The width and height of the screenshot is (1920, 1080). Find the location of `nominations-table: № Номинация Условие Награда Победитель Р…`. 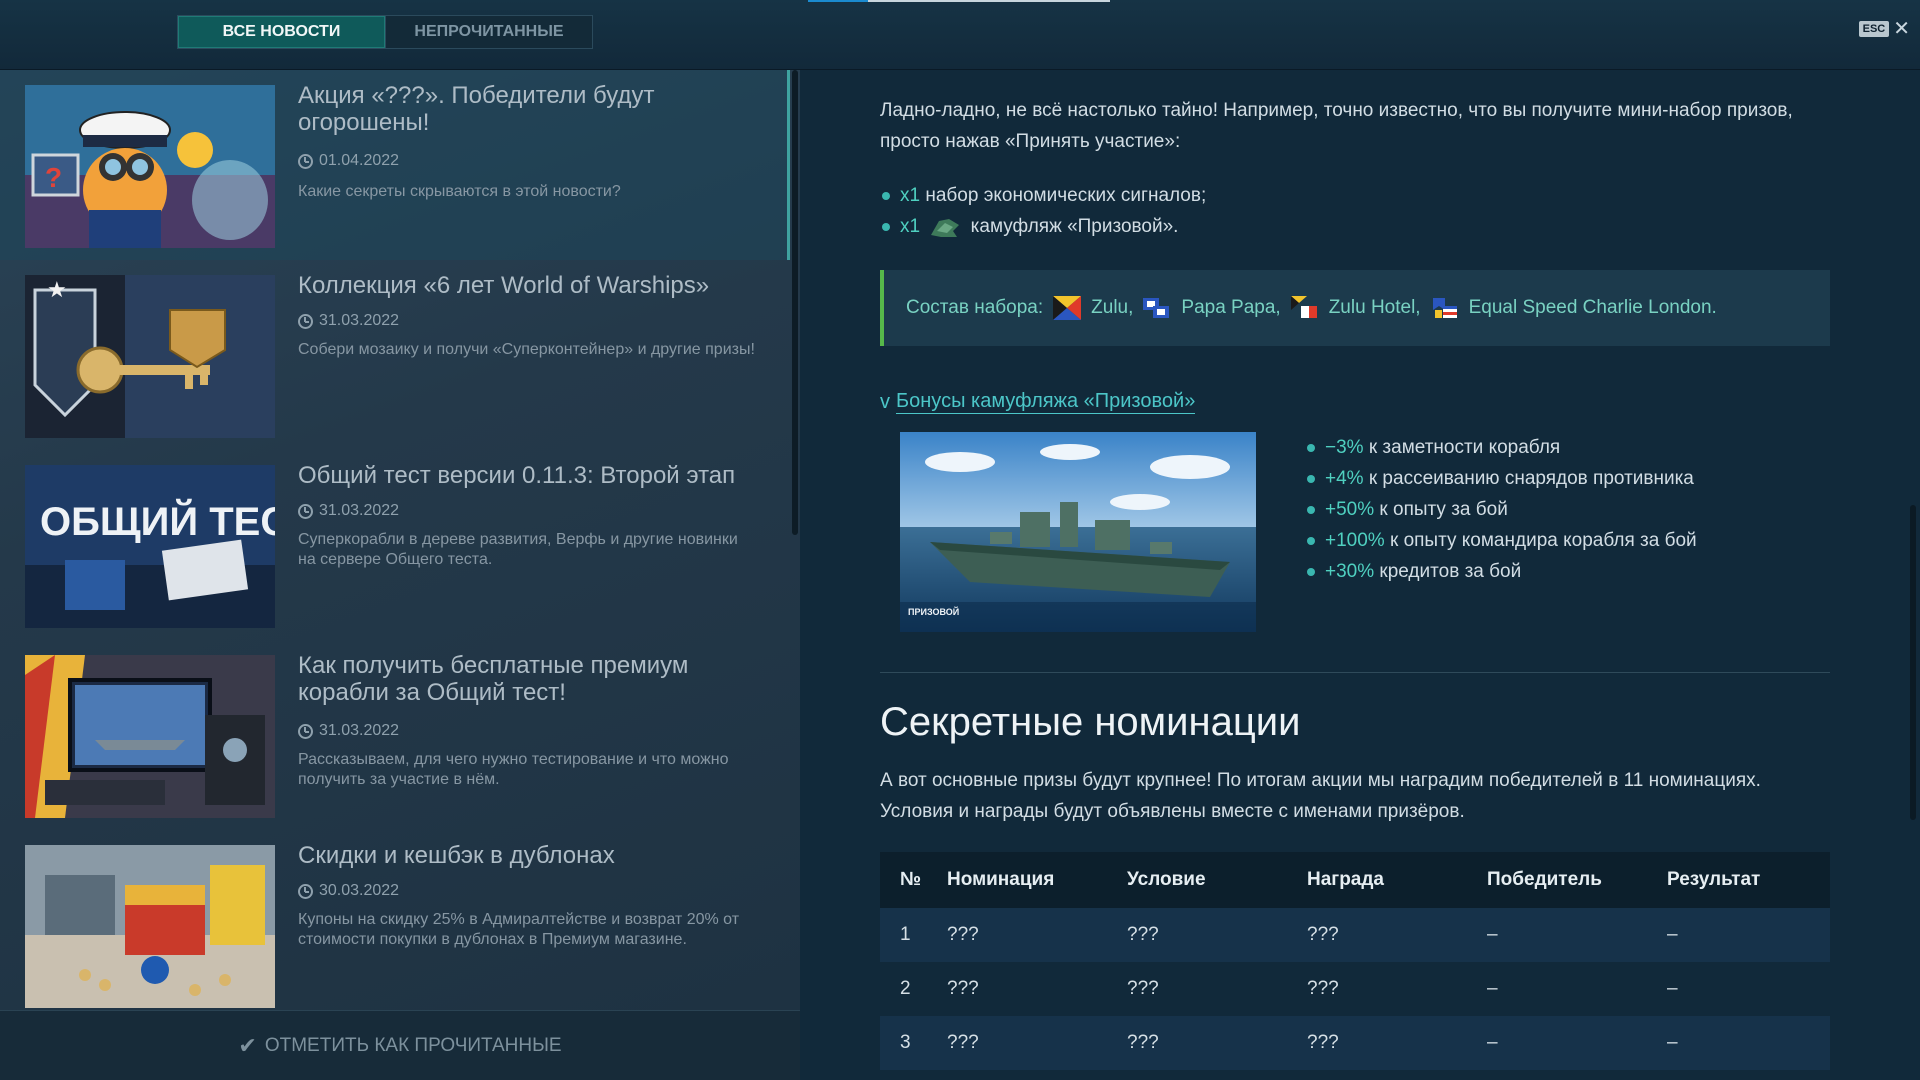

nominations-table: № Номинация Условие Награда Победитель Р… is located at coordinates (1355, 961).